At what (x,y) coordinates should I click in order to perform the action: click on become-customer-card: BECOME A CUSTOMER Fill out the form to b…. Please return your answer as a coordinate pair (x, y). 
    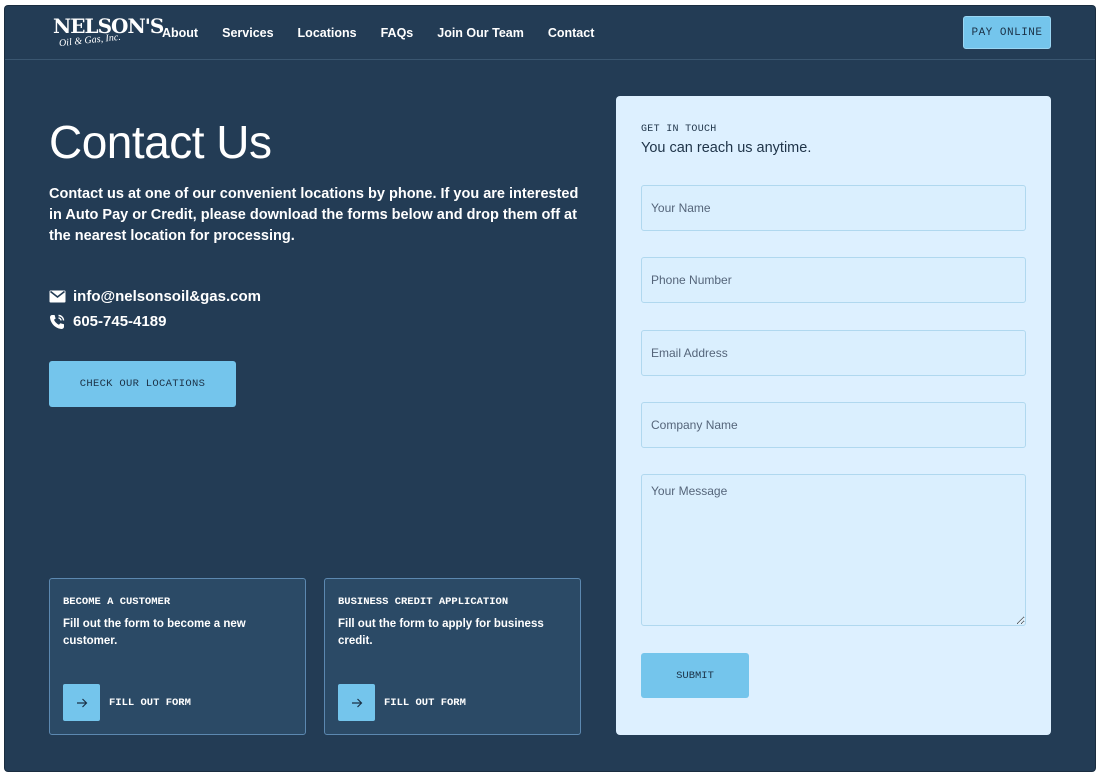
    Looking at the image, I should click on (177, 656).